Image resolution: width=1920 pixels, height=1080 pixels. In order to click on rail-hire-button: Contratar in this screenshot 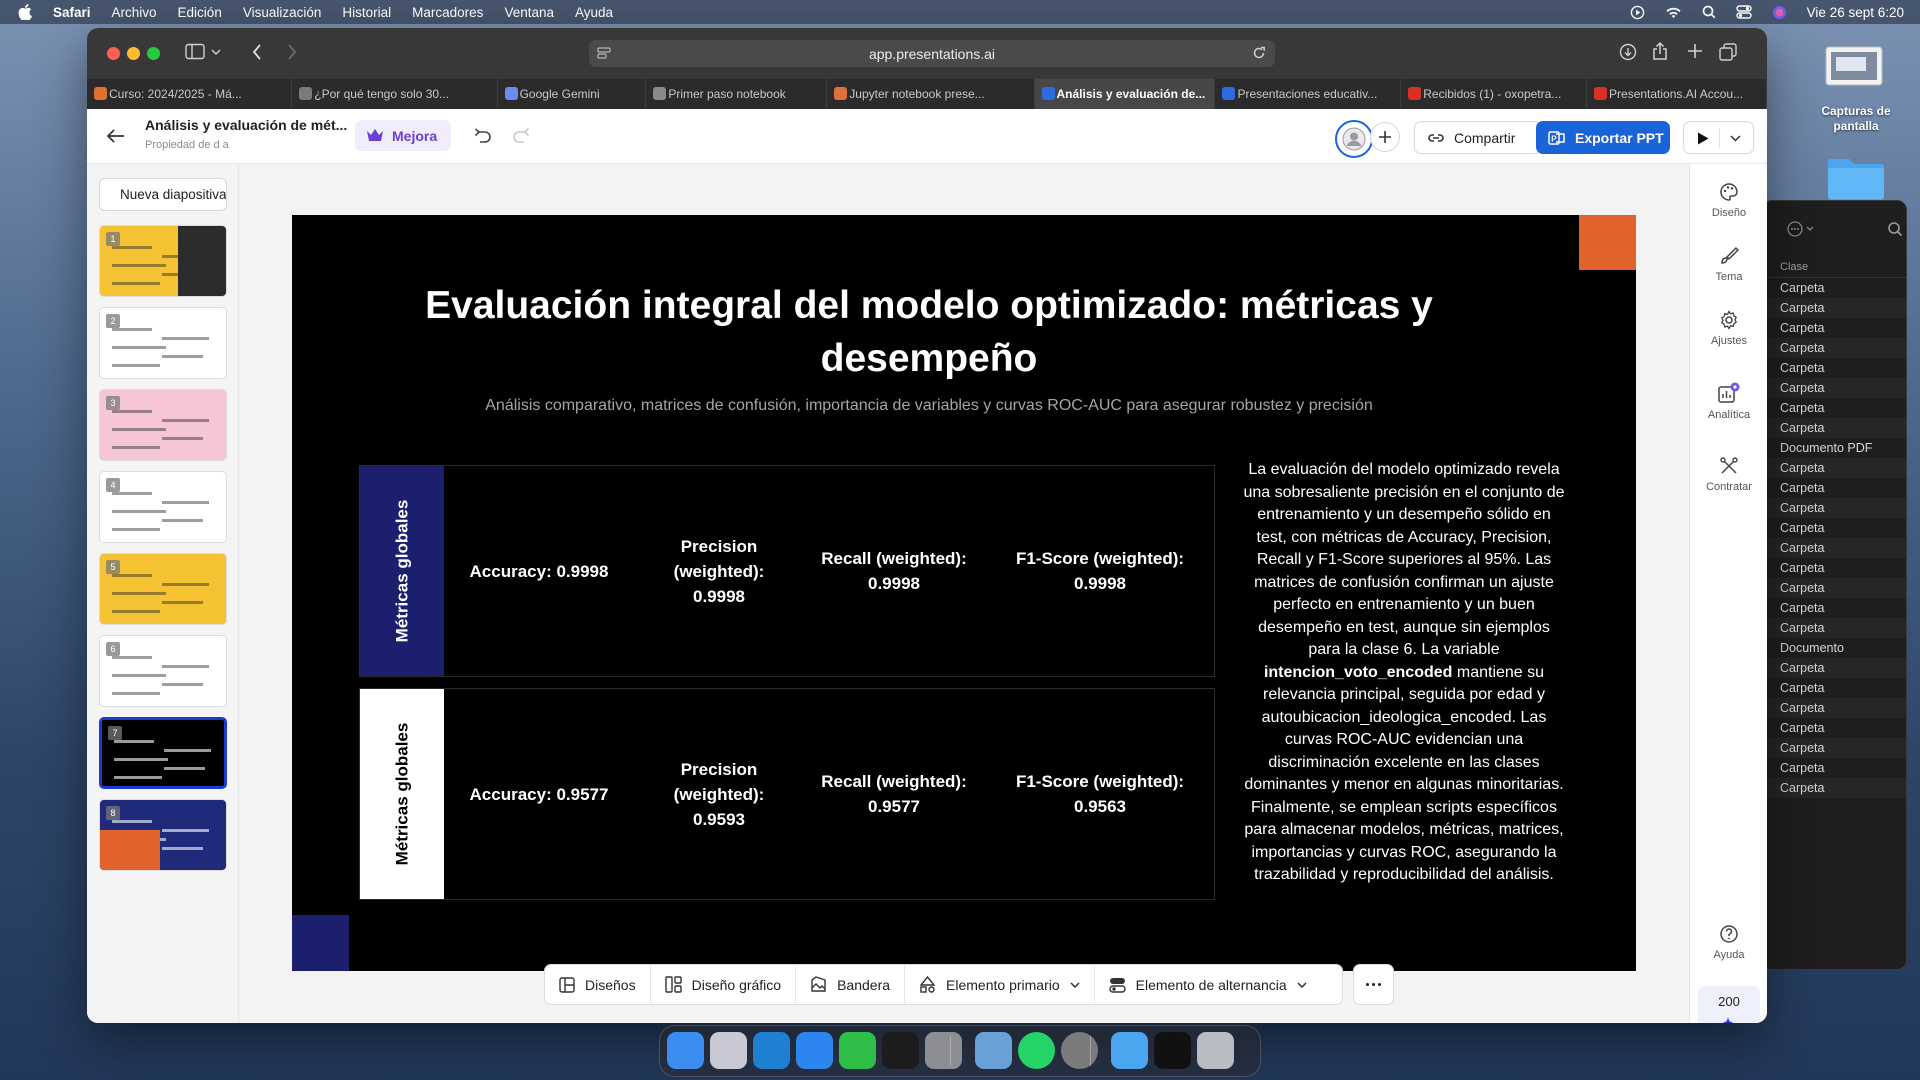, I will do `click(1728, 474)`.